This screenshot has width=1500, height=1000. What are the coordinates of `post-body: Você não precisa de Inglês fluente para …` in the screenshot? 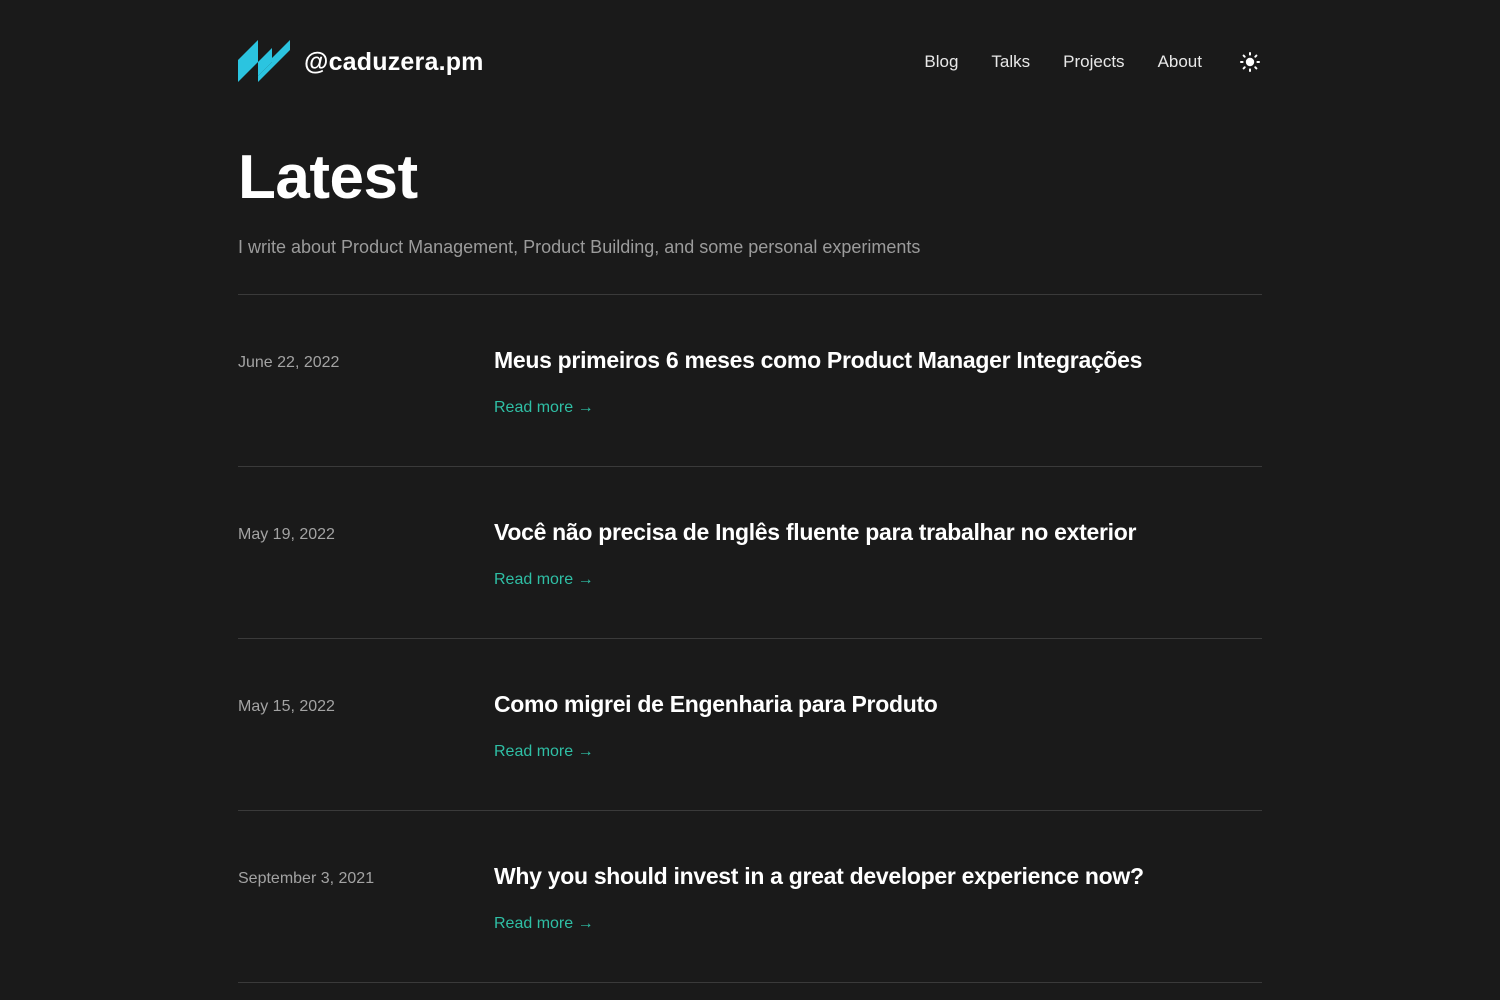 It's located at (815, 552).